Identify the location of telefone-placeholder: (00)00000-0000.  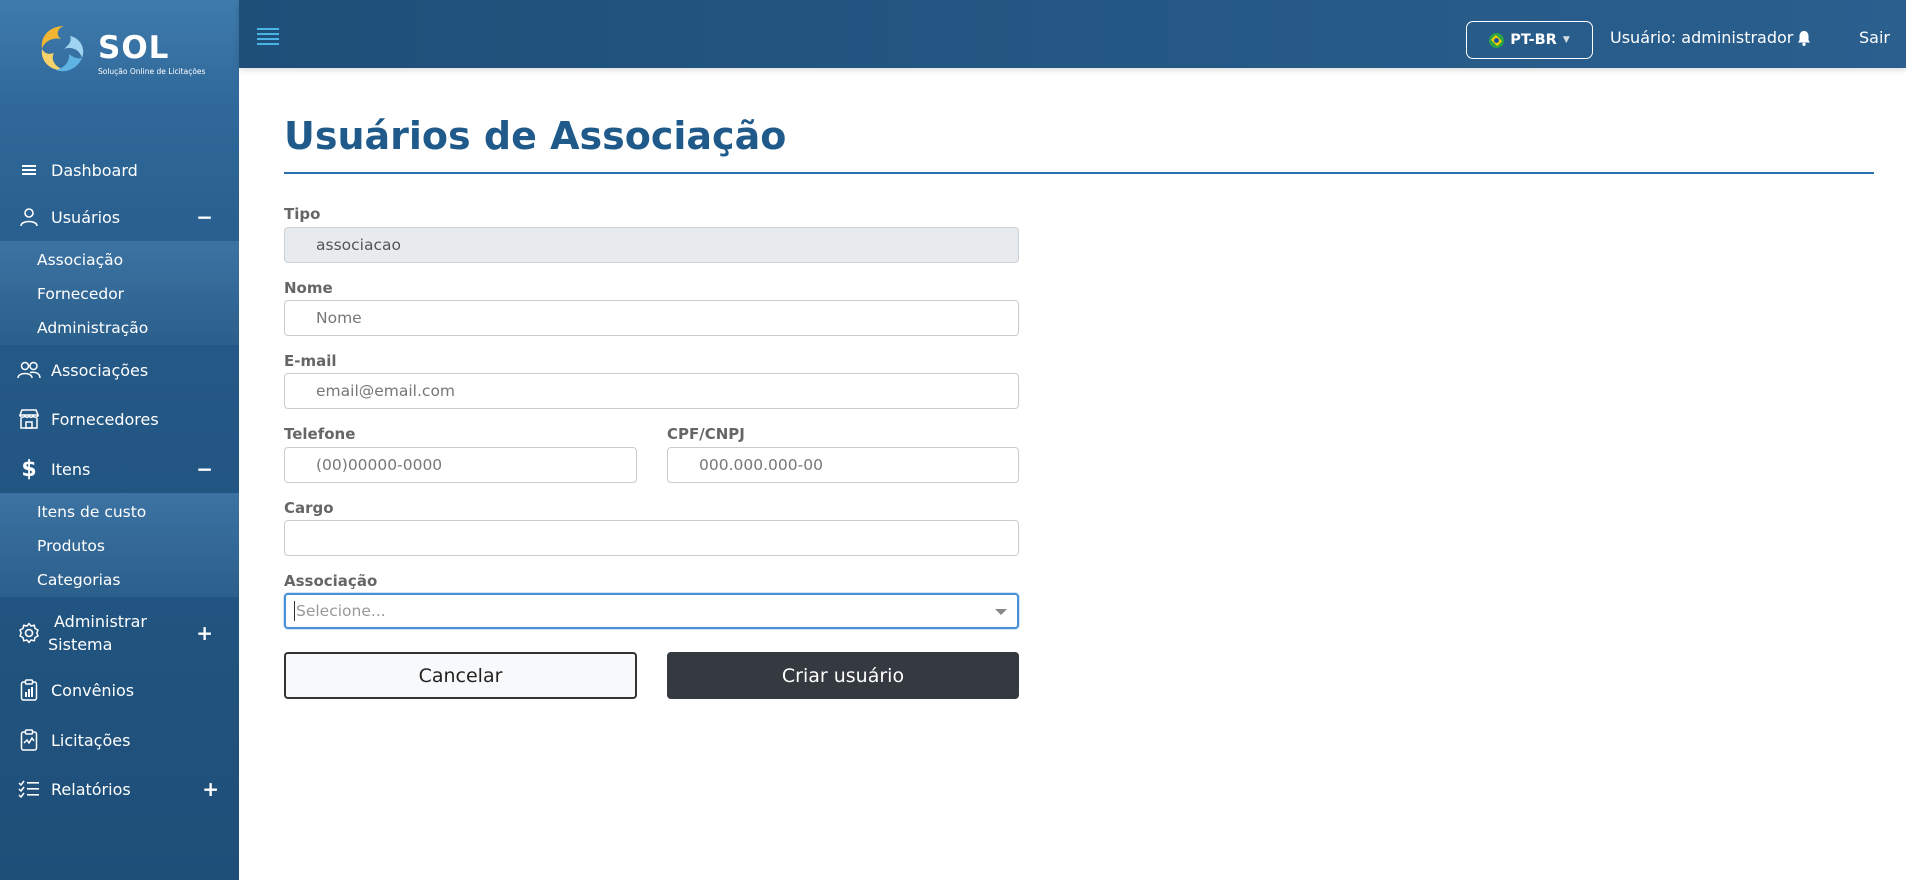
(379, 465).